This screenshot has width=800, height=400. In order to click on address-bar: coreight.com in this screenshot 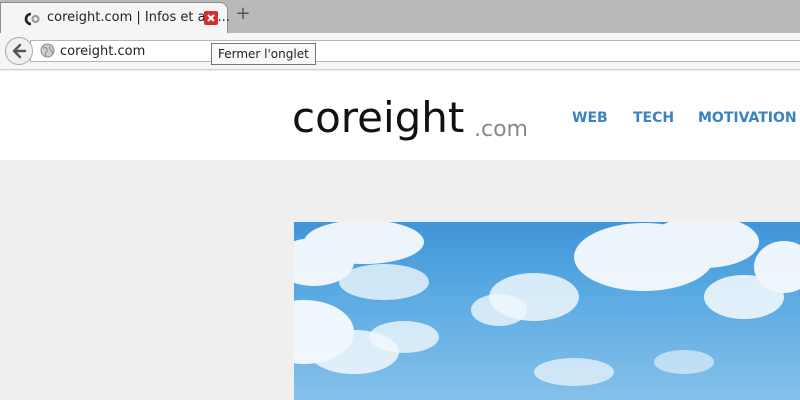, I will do `click(415, 51)`.